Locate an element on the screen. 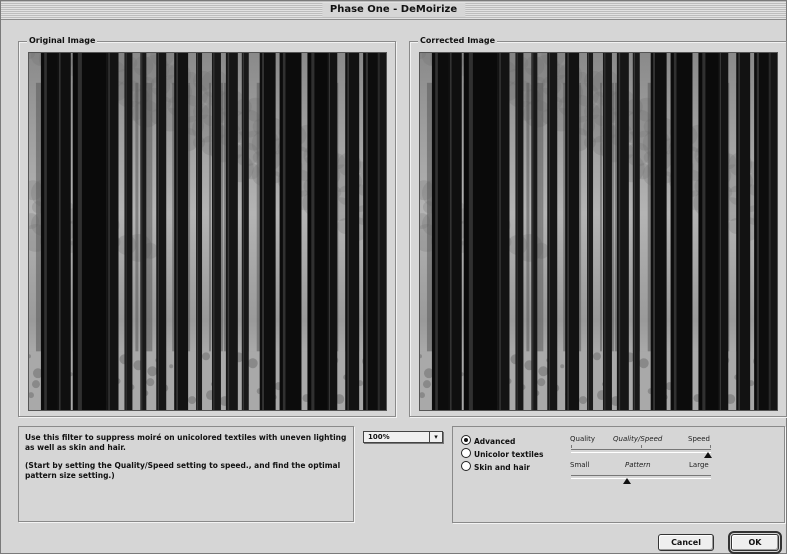  mode-radio-unicolor: Unicolor textiles is located at coordinates (502, 454).